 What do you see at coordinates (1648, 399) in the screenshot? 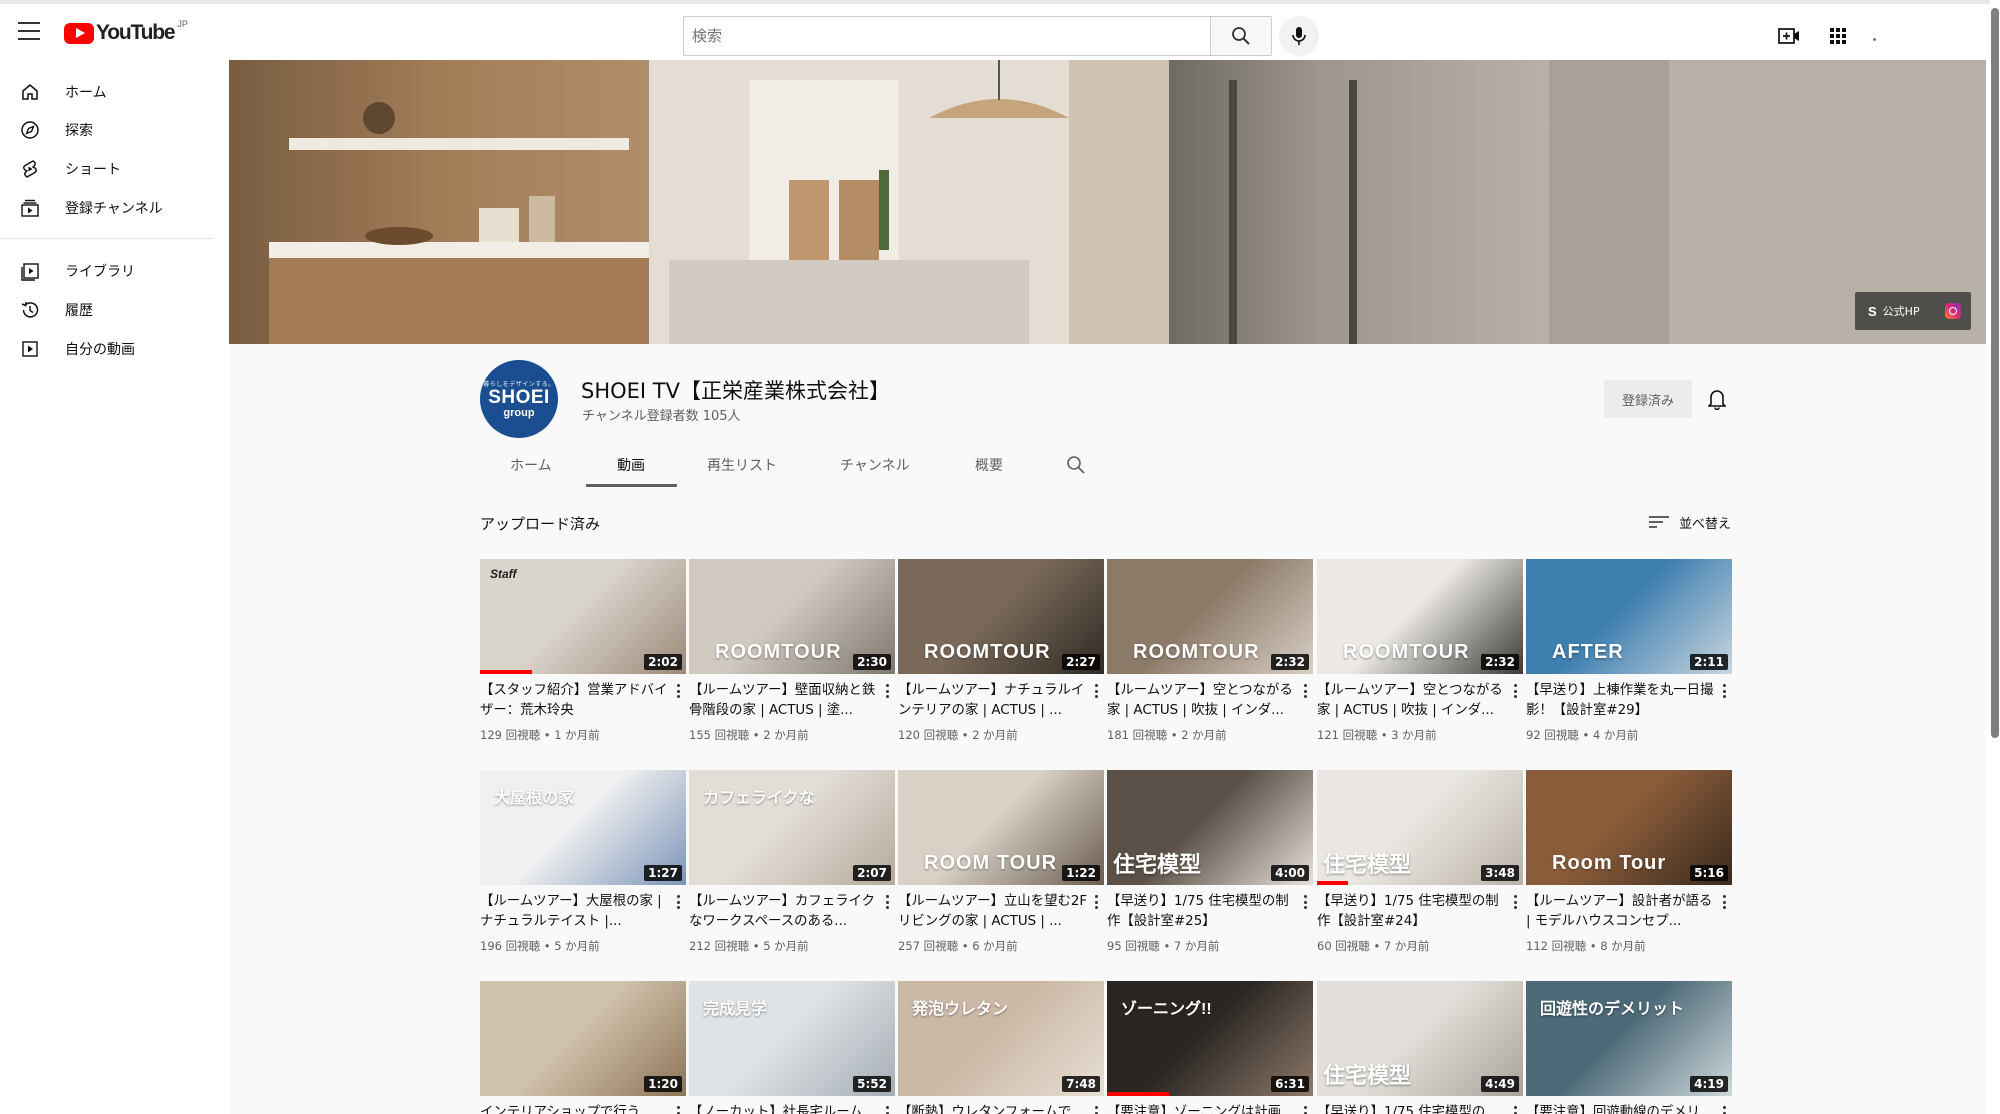
I see `subscribe-button: 登録済み` at bounding box center [1648, 399].